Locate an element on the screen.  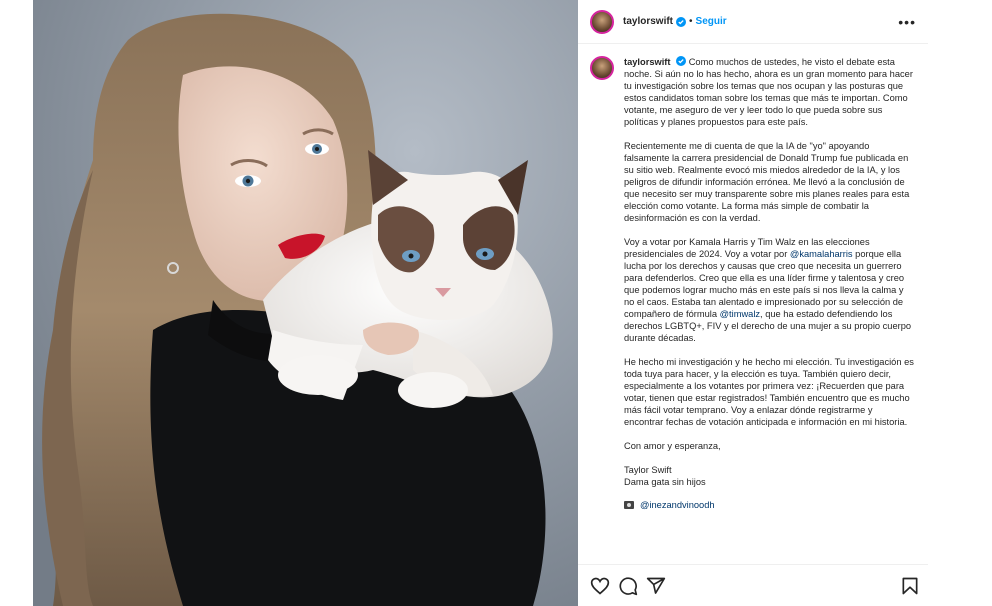
share-icon is located at coordinates (656, 585).